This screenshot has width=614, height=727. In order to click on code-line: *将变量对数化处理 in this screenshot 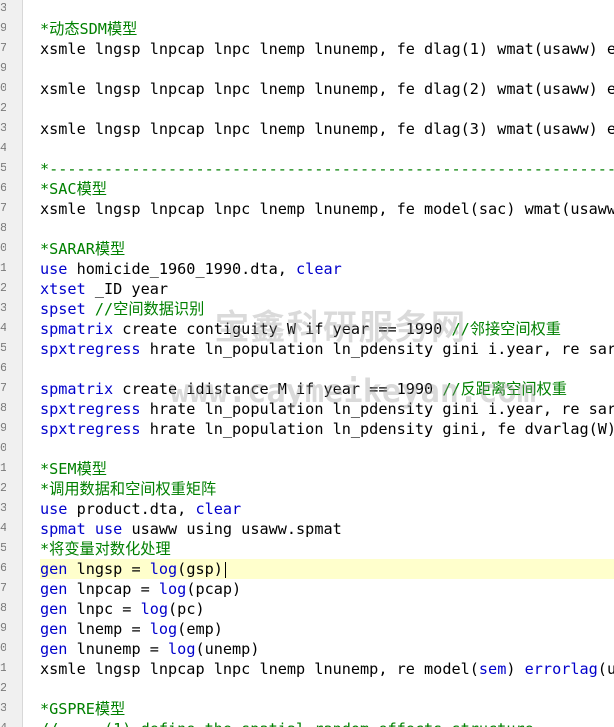, I will do `click(327, 549)`.